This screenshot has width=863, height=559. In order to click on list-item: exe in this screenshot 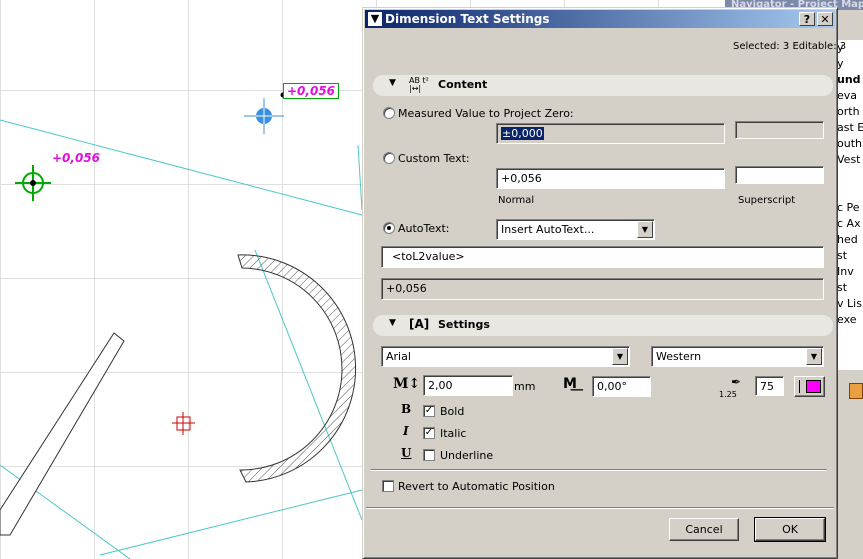, I will do `click(849, 320)`.